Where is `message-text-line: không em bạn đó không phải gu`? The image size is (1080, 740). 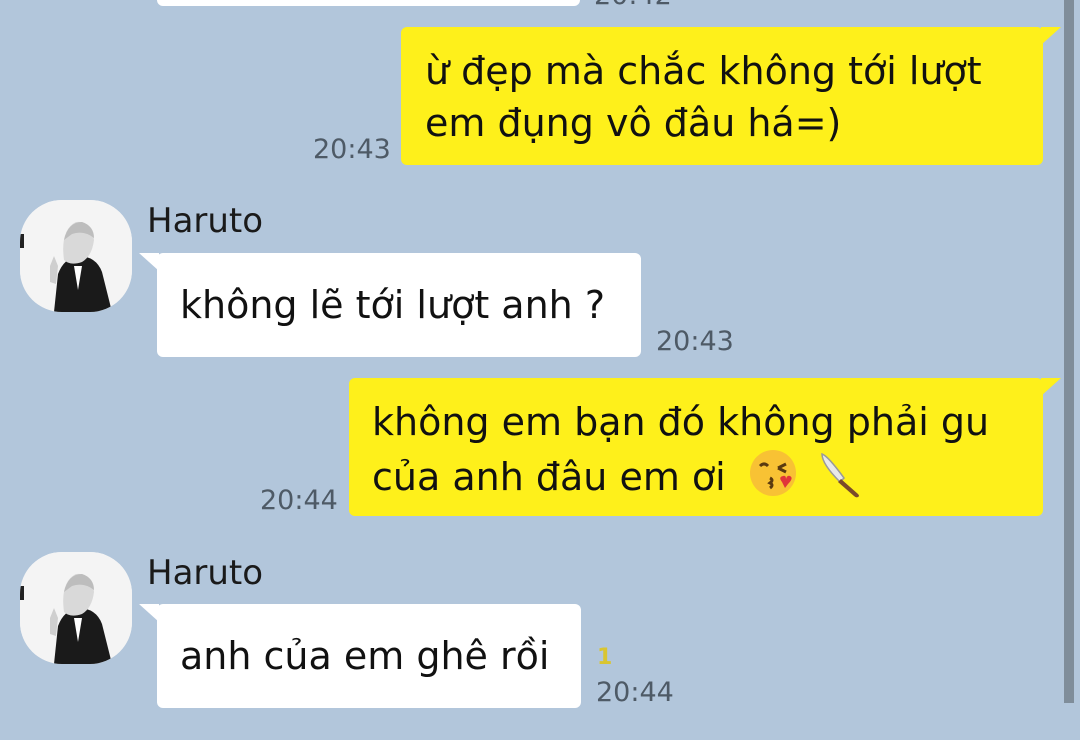 message-text-line: không em bạn đó không phải gu is located at coordinates (681, 422).